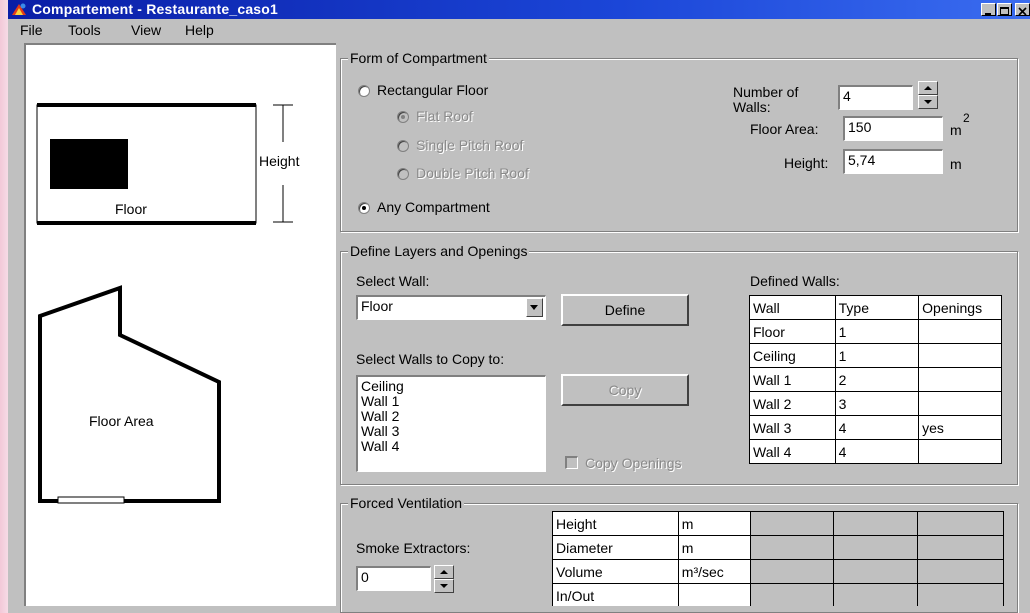  Describe the element at coordinates (792, 331) in the screenshot. I see `table-cell: Floor` at that location.